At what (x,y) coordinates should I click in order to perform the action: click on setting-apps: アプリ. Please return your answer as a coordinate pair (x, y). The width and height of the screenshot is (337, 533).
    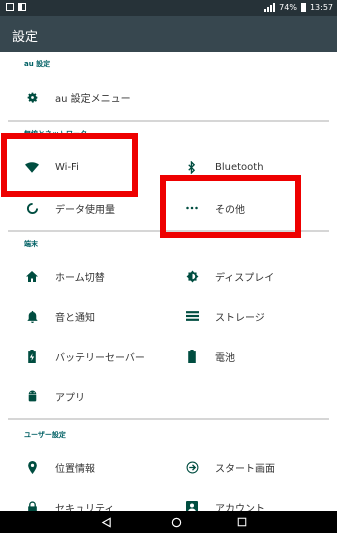
    Looking at the image, I should click on (84, 396).